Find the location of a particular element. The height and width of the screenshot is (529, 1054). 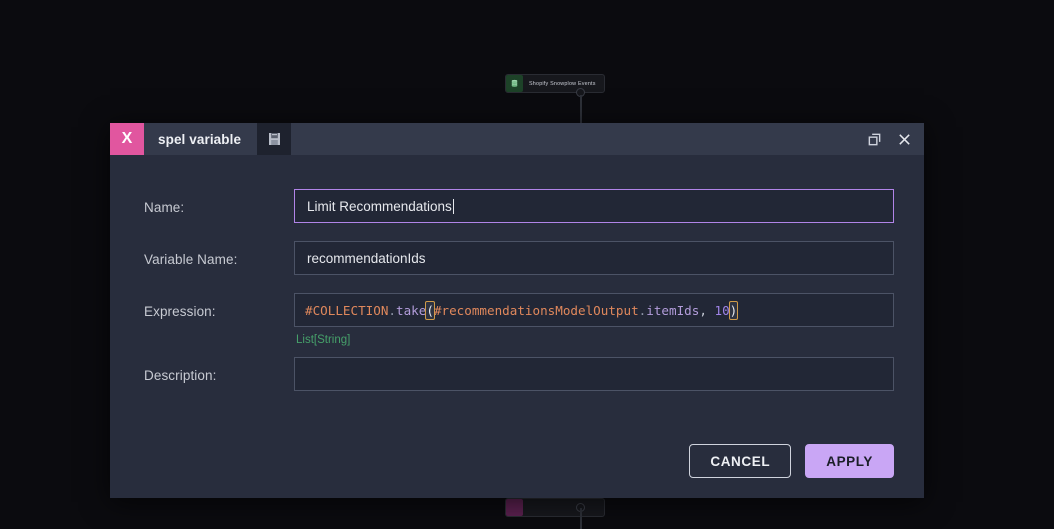

flow-node-shopify-snowplow-events: Shopify Snowplow Events is located at coordinates (555, 83).